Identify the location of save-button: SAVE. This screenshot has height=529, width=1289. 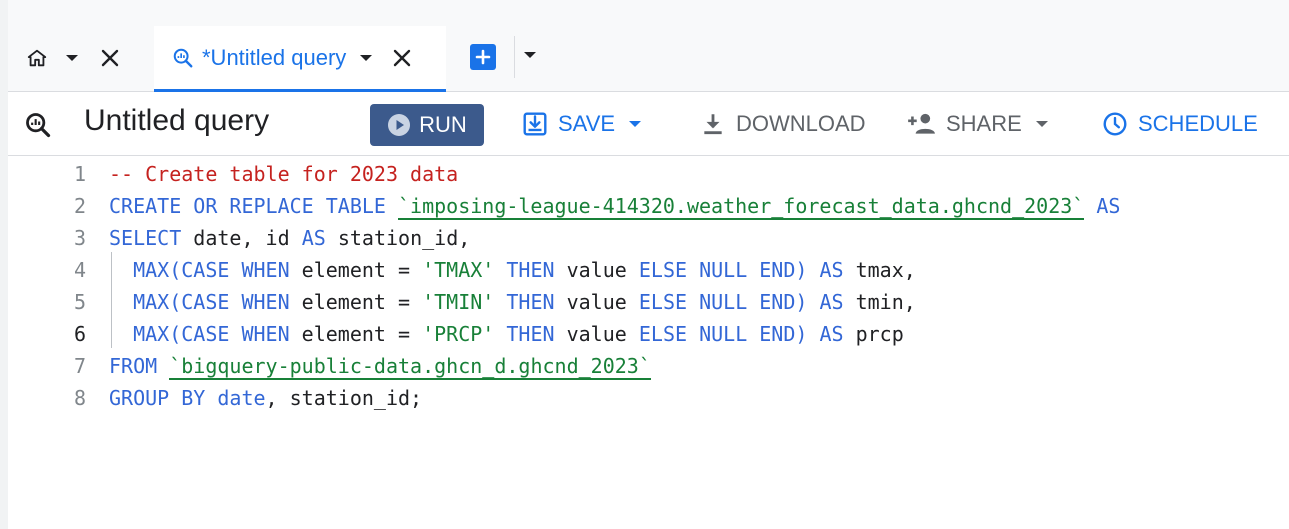
(582, 124).